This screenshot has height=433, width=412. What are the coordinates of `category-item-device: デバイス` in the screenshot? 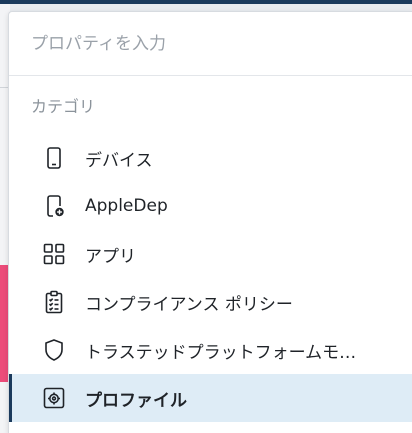 It's located at (210, 158).